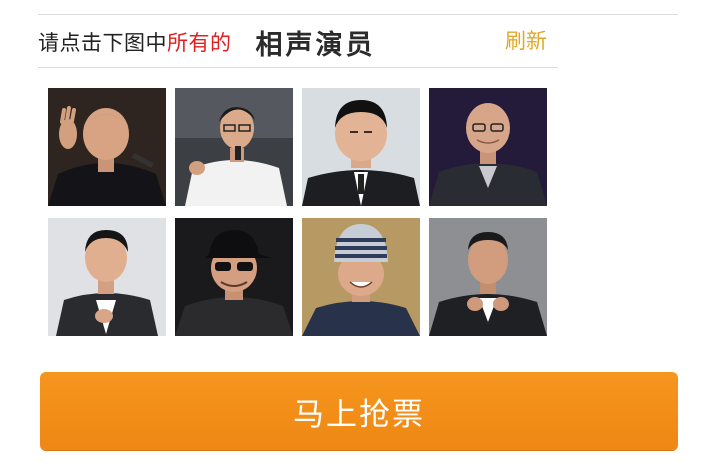 The image size is (710, 470). I want to click on buy-ticket-button: 马上抢票, so click(359, 411).